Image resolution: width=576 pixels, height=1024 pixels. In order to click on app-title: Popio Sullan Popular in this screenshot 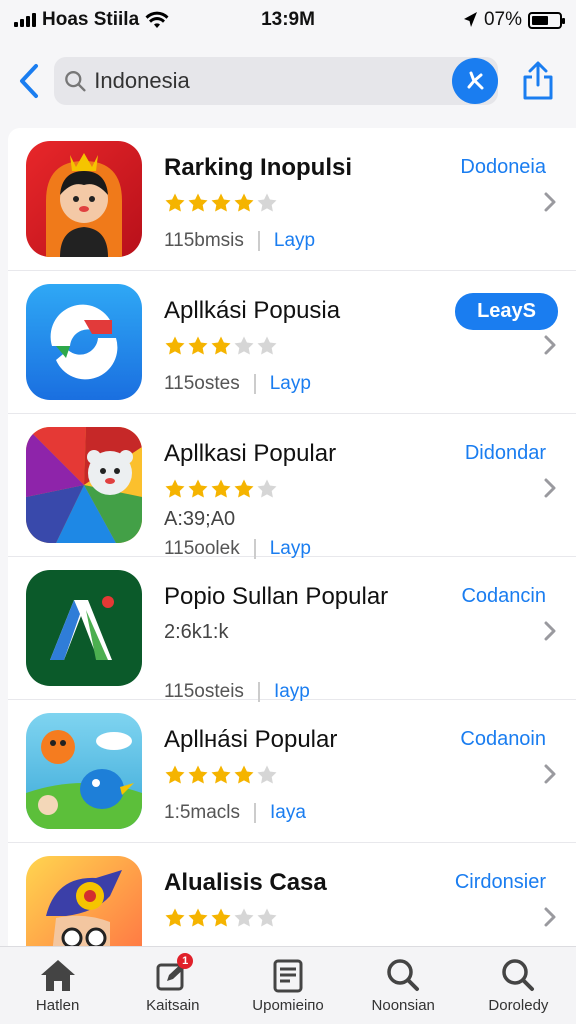, I will do `click(276, 596)`.